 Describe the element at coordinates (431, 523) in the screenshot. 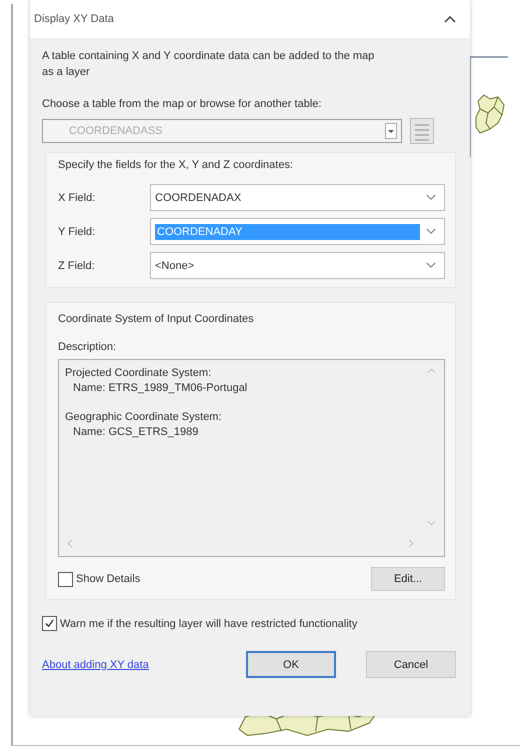

I see `scroll-down-icon` at that location.